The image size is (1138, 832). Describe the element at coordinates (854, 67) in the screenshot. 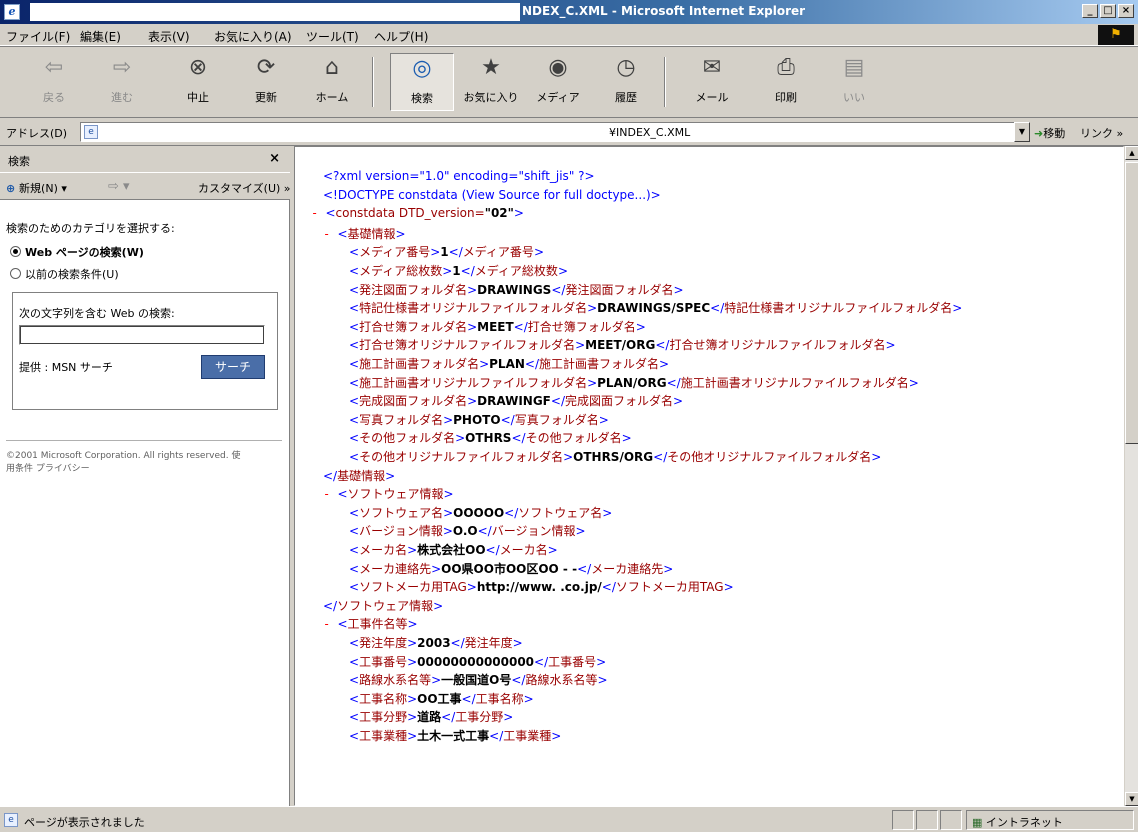

I see `edit-icon: ▤` at that location.